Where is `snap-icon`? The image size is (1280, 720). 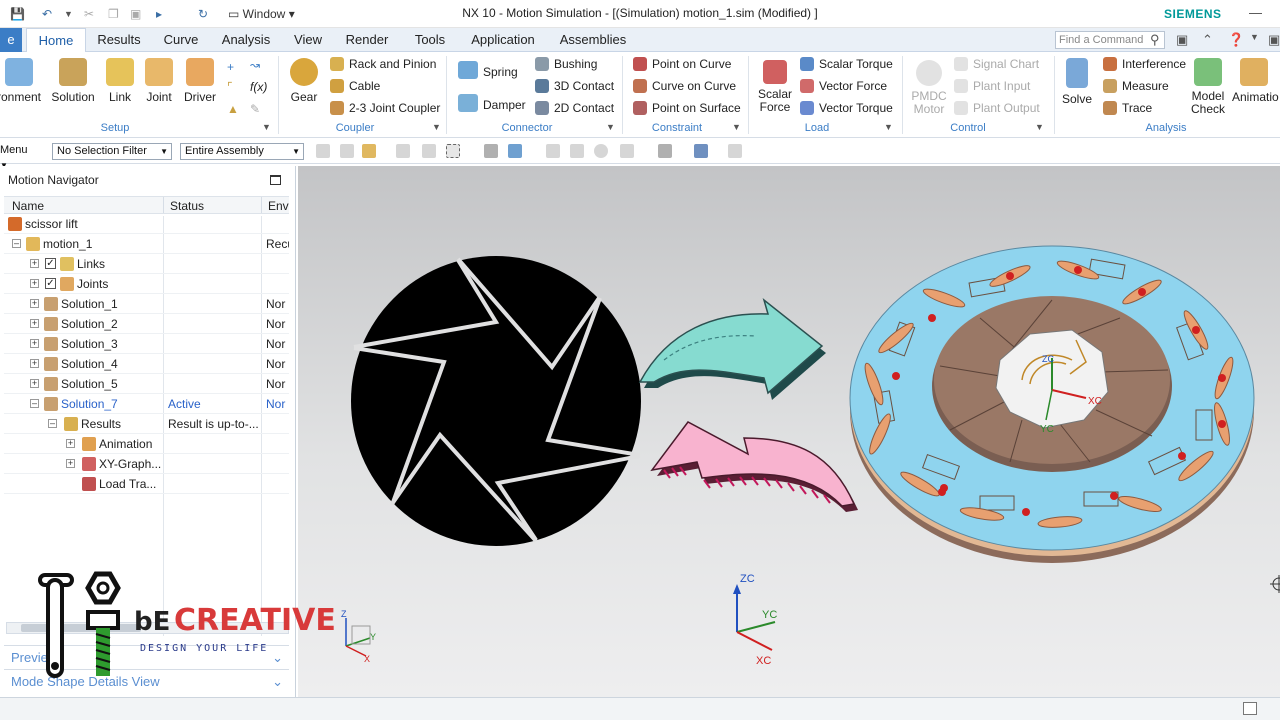
snap-icon is located at coordinates (347, 151).